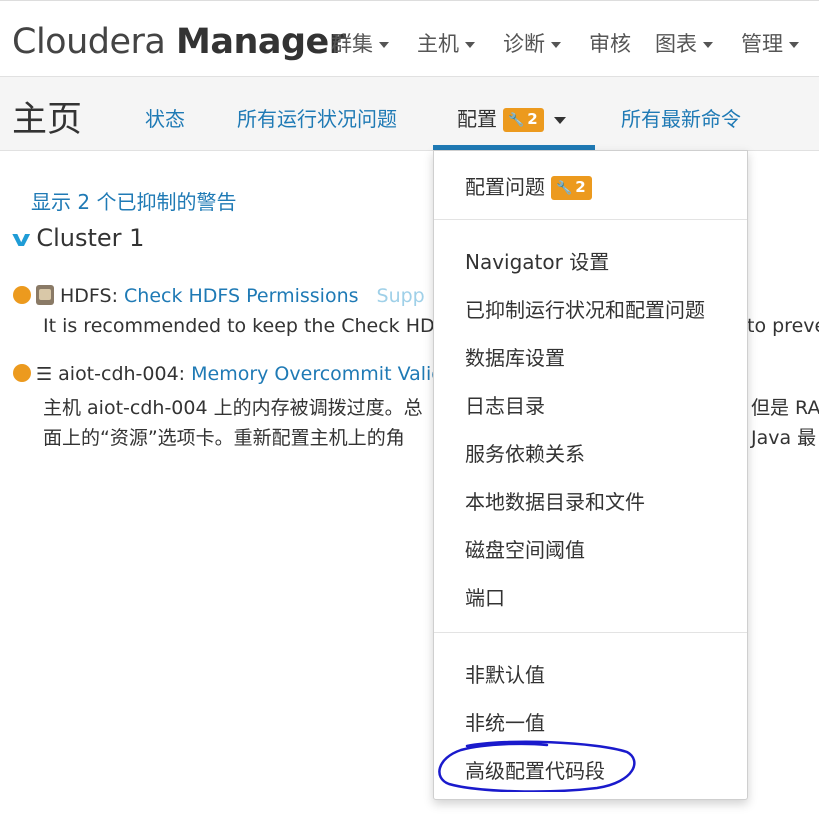  I want to click on logo-light-text: Cloudera, so click(89, 42).